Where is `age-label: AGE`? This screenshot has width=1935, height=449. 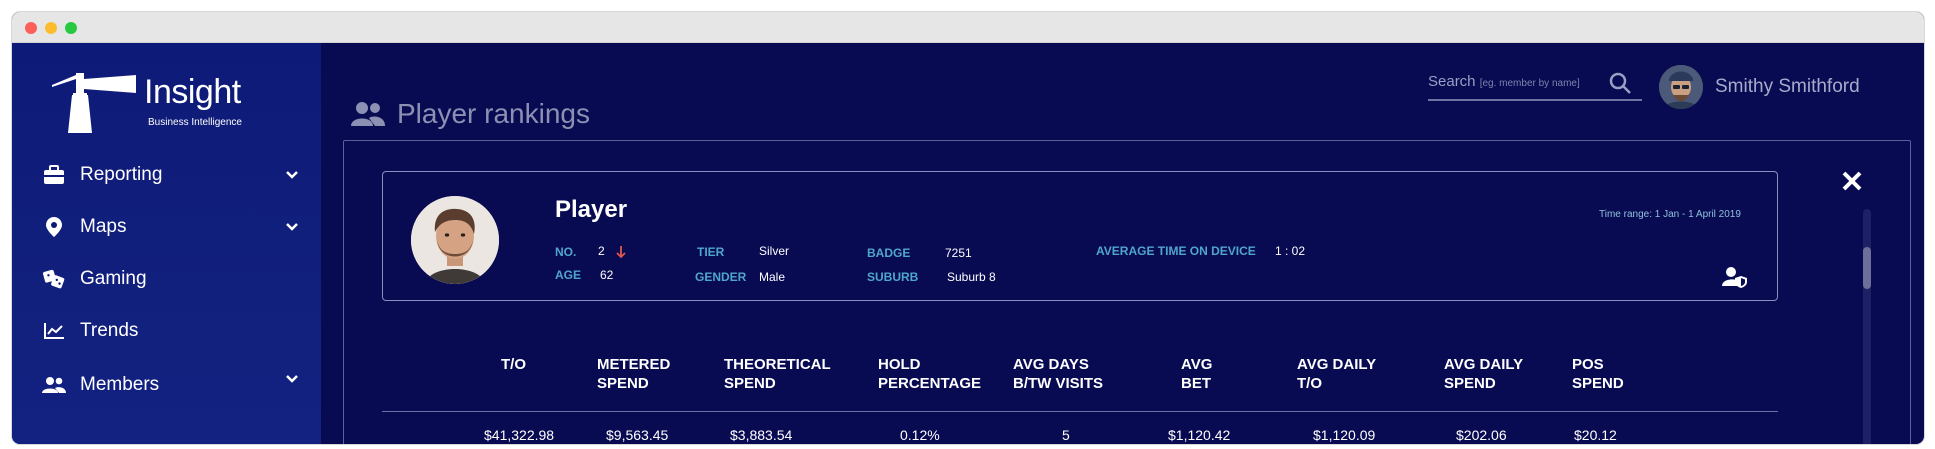 age-label: AGE is located at coordinates (568, 275).